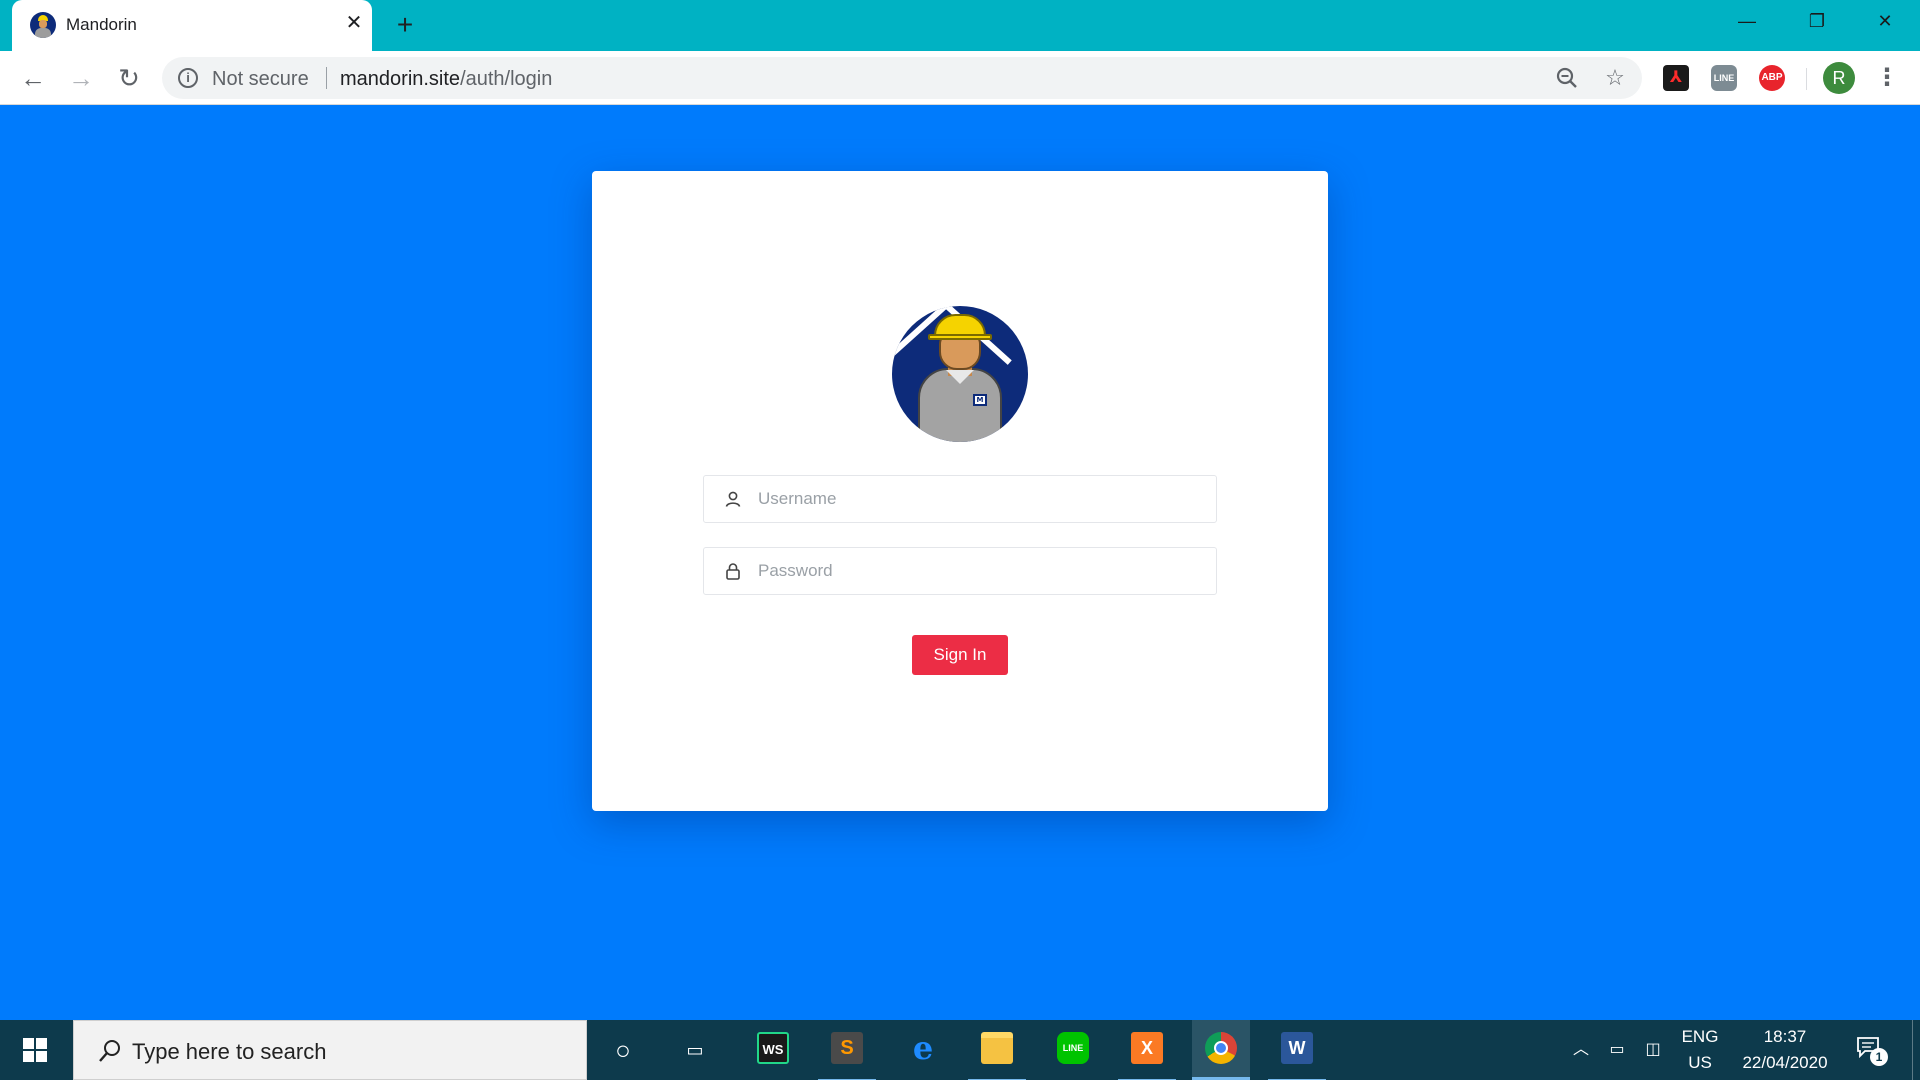 Image resolution: width=1920 pixels, height=1080 pixels. I want to click on minimize-button: —, so click(1747, 21).